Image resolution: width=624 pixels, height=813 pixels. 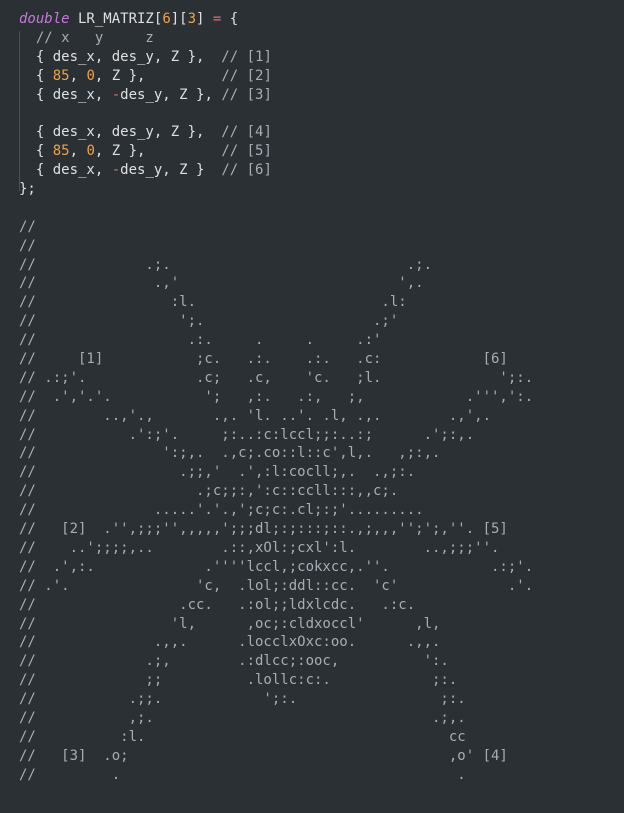 I want to click on code-token: // ..,'., .,. 'l. ..'. .l, .,. .,',., so click(x=255, y=415).